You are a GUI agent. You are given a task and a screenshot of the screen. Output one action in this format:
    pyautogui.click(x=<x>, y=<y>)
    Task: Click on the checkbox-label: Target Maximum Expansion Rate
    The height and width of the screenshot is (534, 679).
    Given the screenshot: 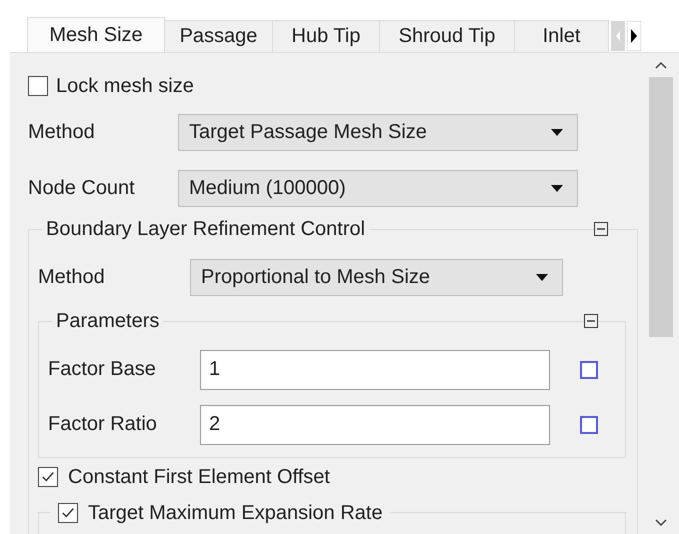 What is the action you would take?
    pyautogui.click(x=235, y=513)
    